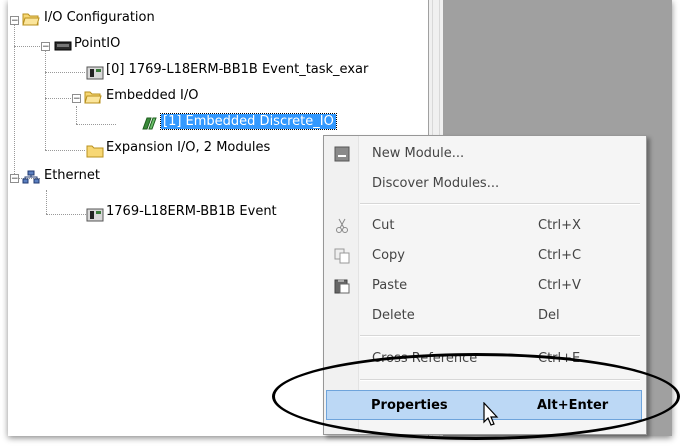  I want to click on folder-icon, so click(95, 151).